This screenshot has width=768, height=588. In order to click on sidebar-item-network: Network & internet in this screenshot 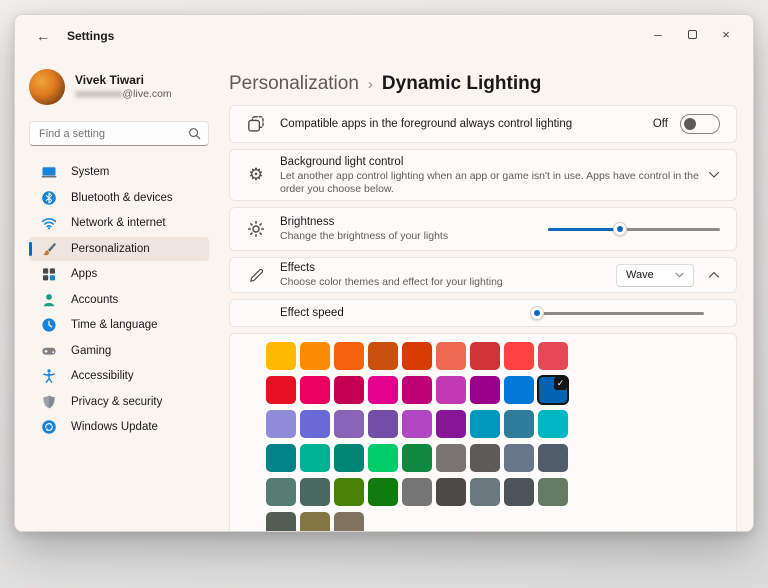, I will do `click(119, 223)`.